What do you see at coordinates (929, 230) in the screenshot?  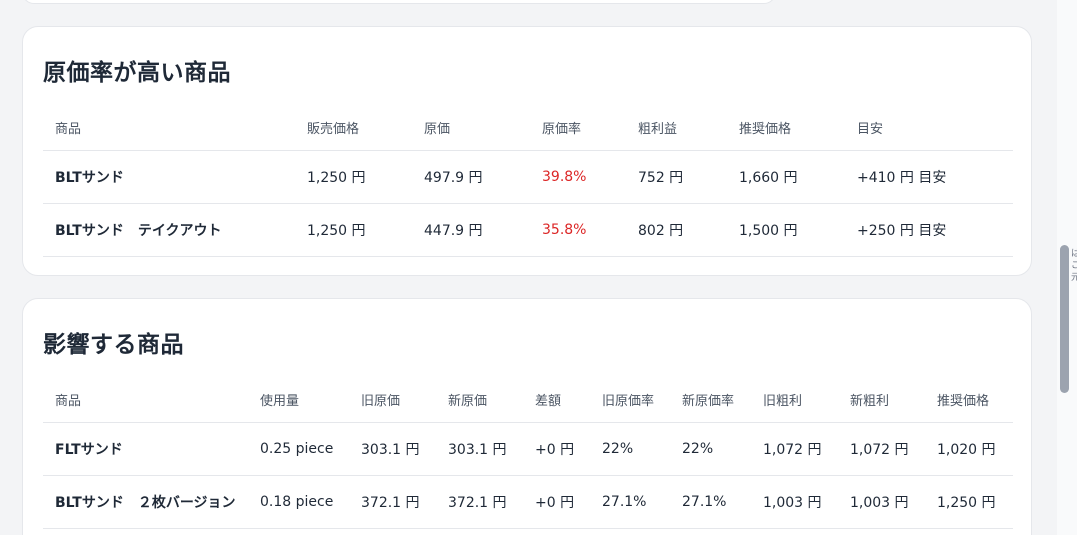 I see `cell-guideline: +250 円 目安` at bounding box center [929, 230].